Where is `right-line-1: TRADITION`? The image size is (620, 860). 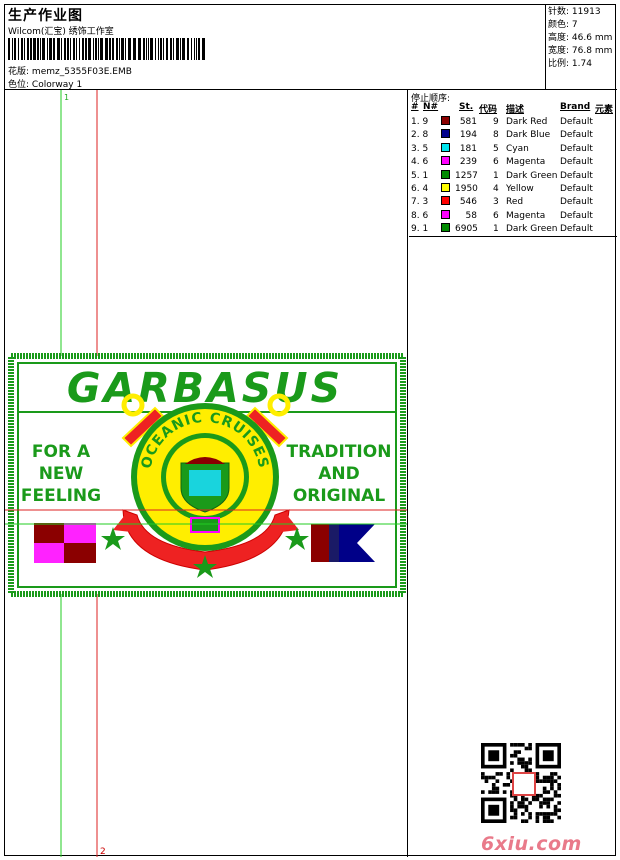
right-line-1: TRADITION is located at coordinates (339, 452).